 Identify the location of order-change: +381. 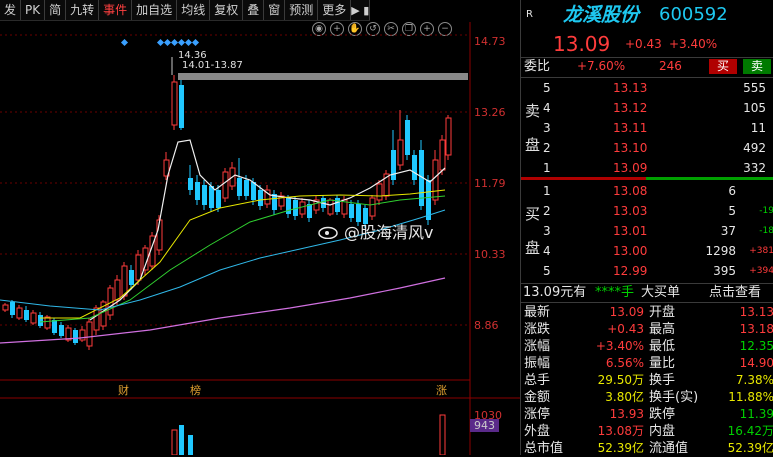
(761, 251).